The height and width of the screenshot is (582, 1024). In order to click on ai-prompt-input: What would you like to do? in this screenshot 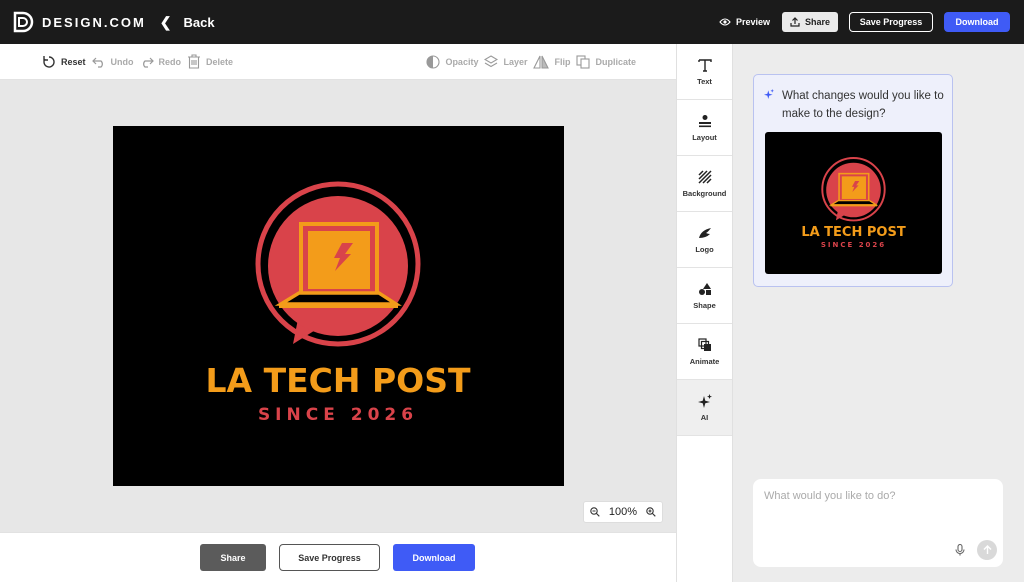, I will do `click(878, 523)`.